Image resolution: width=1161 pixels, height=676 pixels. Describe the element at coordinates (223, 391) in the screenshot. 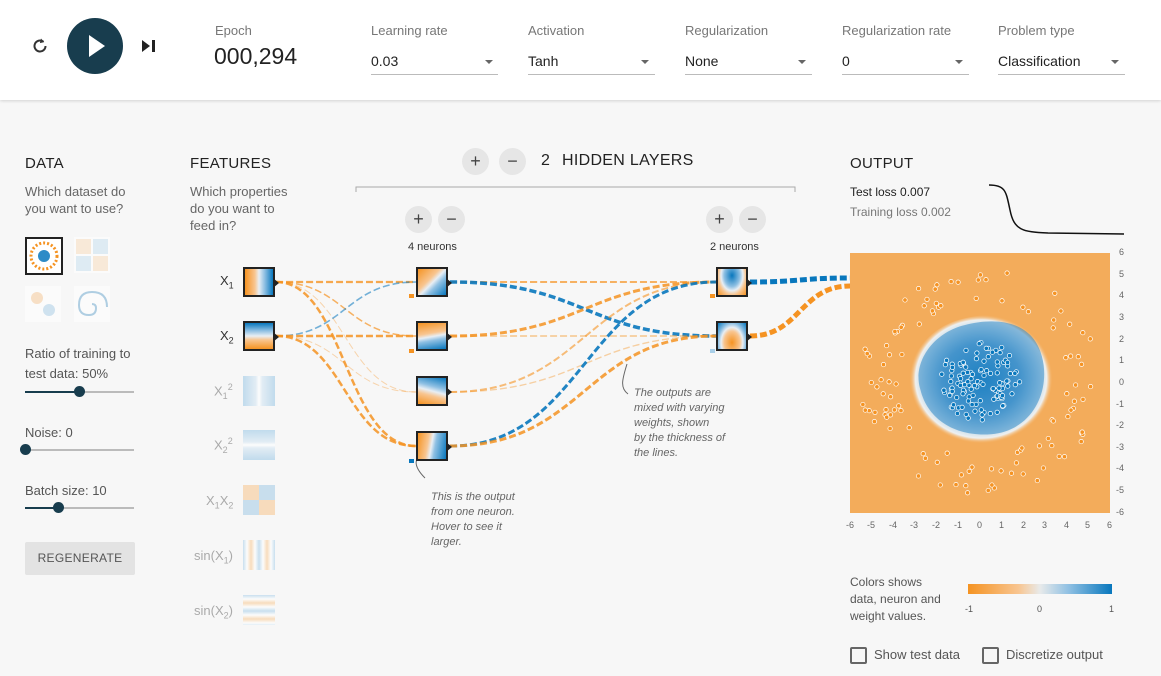

I see `feature-label-x1-squared: X12` at that location.